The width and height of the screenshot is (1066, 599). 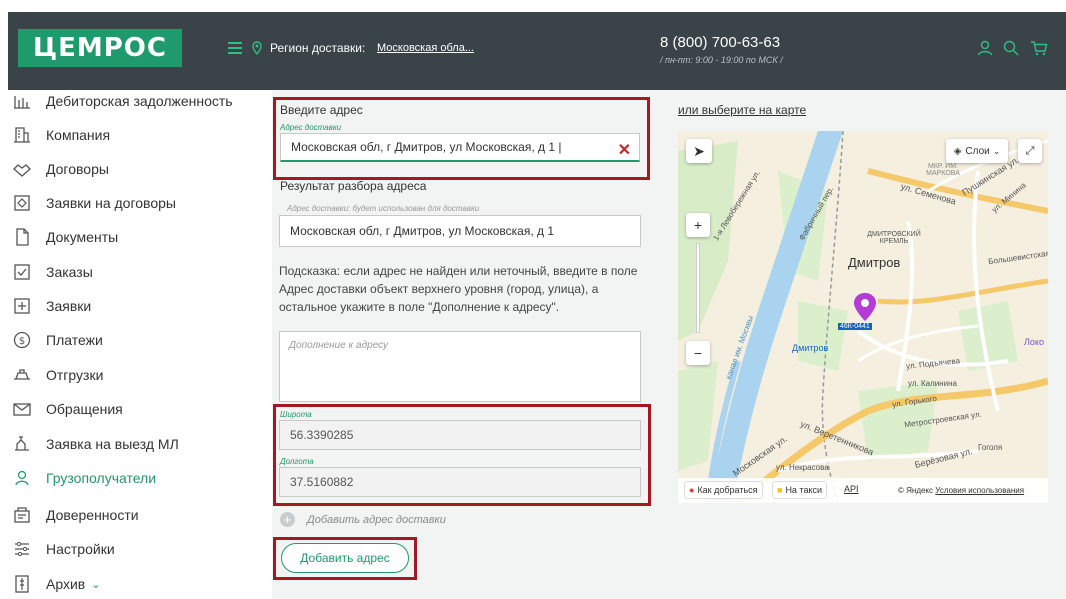 I want to click on sidebar-item-1: Дебиторская задолженность, so click(x=137, y=101).